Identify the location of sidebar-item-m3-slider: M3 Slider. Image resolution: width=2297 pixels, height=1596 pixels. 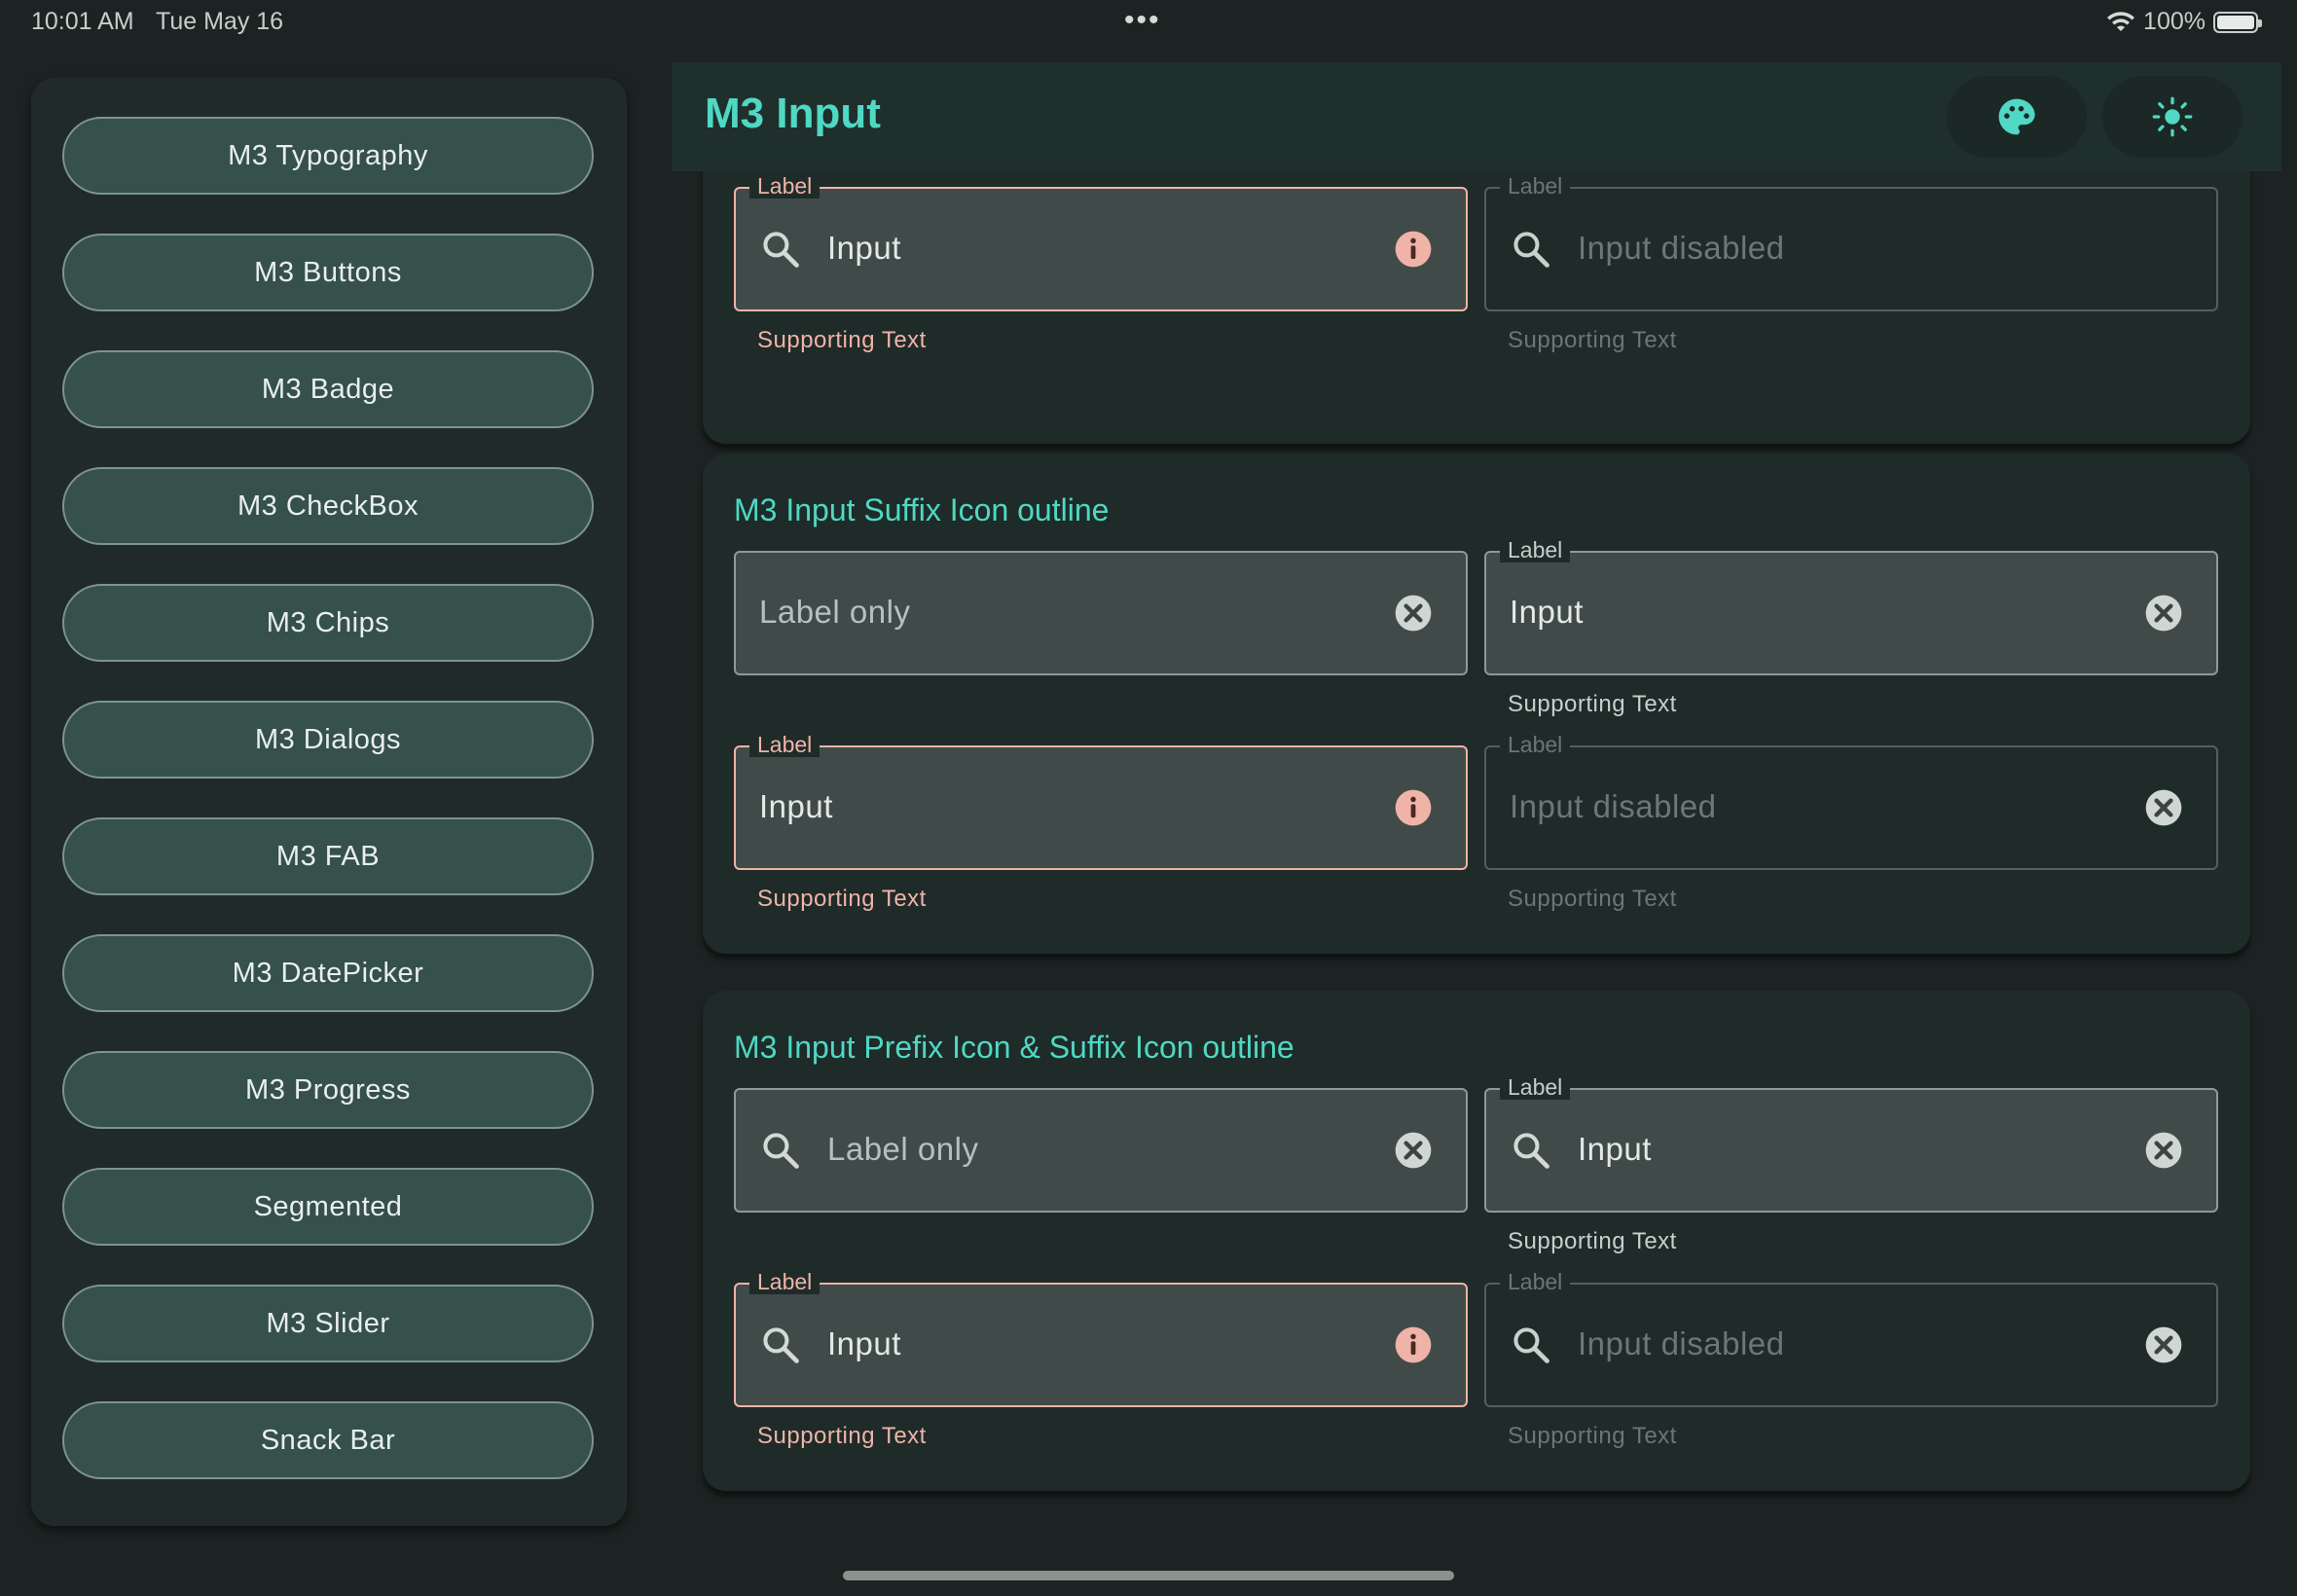
(328, 1324).